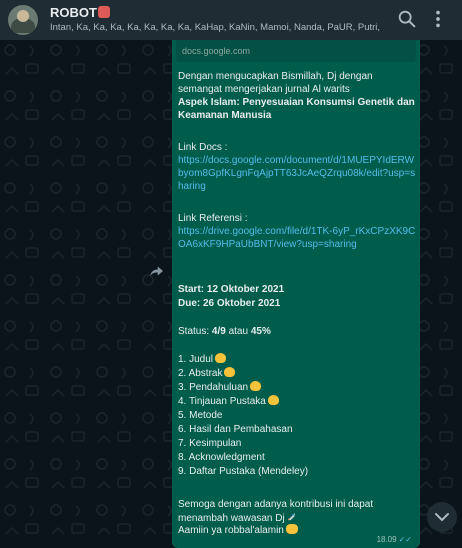  Describe the element at coordinates (407, 19) in the screenshot. I see `search-icon` at that location.